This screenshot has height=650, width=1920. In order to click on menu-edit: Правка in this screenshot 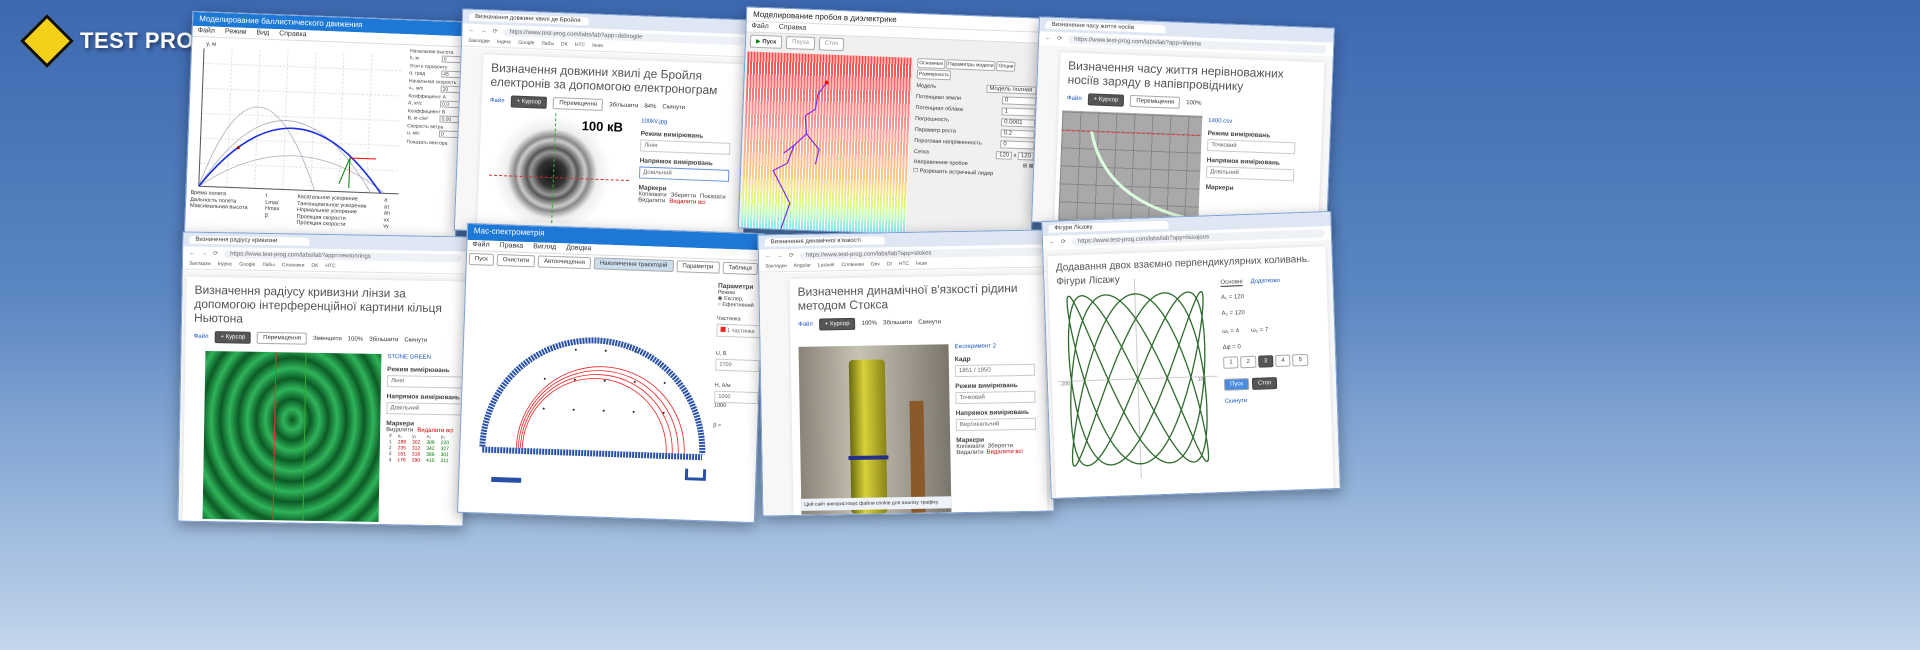, I will do `click(511, 246)`.